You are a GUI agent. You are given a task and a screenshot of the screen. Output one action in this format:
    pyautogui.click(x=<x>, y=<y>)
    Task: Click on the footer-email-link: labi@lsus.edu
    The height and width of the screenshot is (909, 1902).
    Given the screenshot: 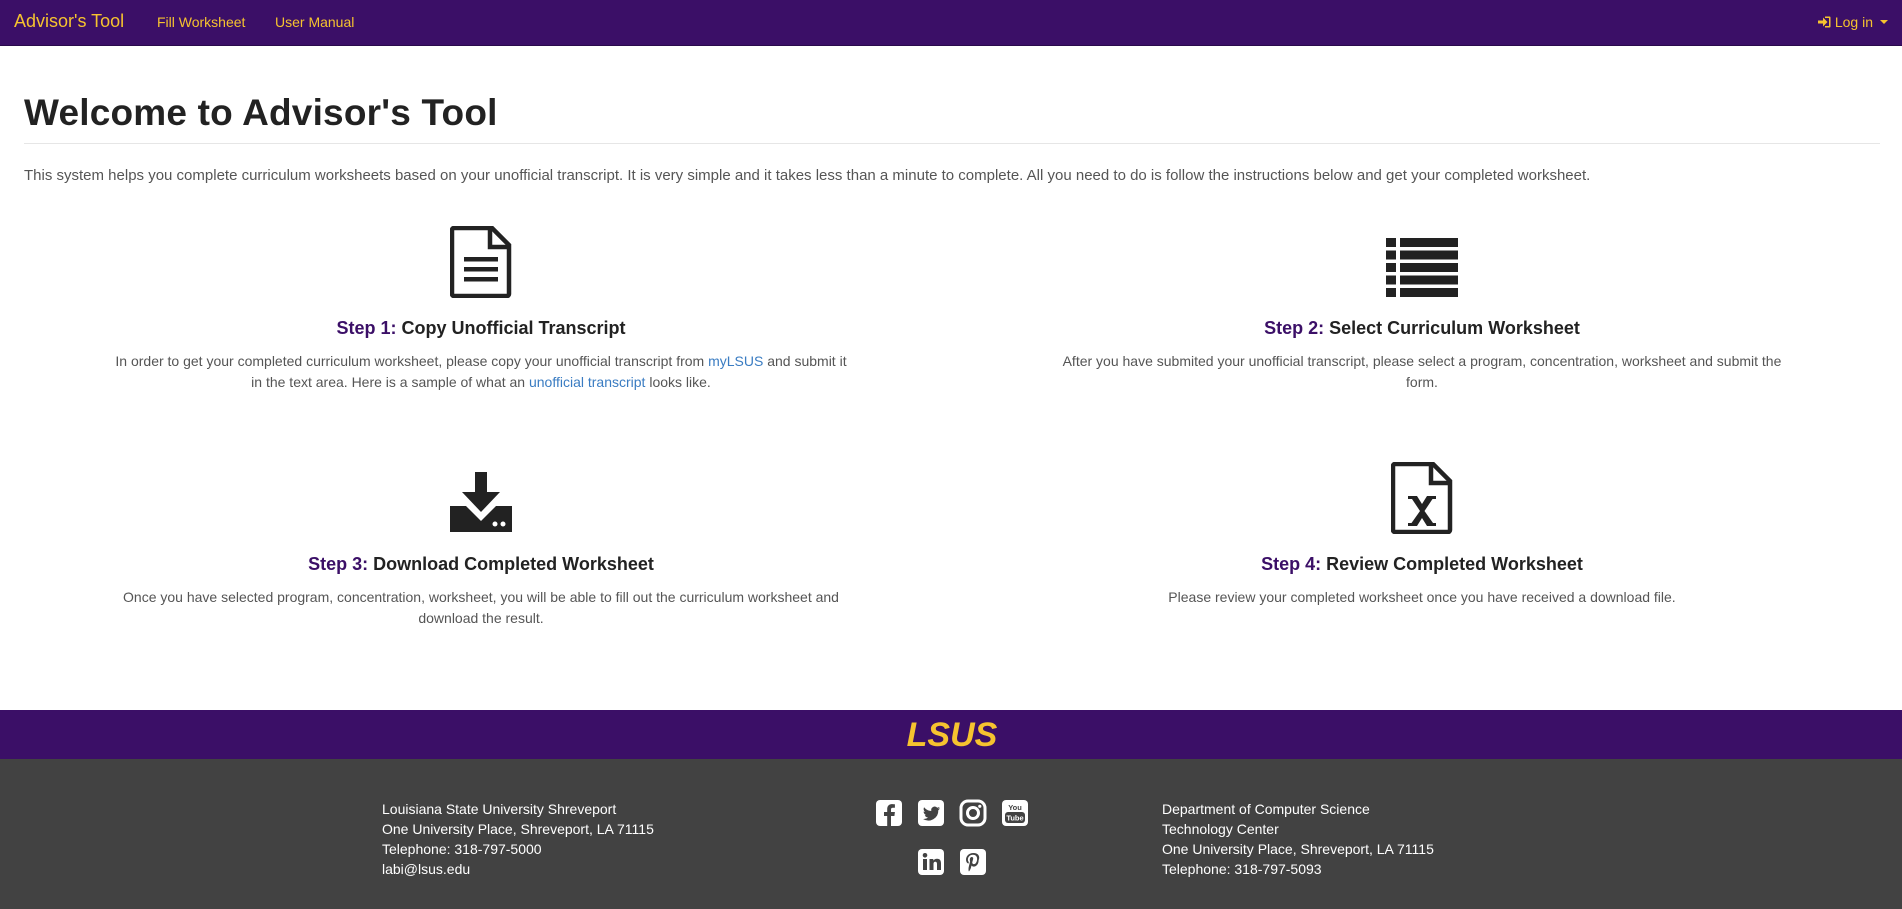 What is the action you would take?
    pyautogui.click(x=518, y=869)
    